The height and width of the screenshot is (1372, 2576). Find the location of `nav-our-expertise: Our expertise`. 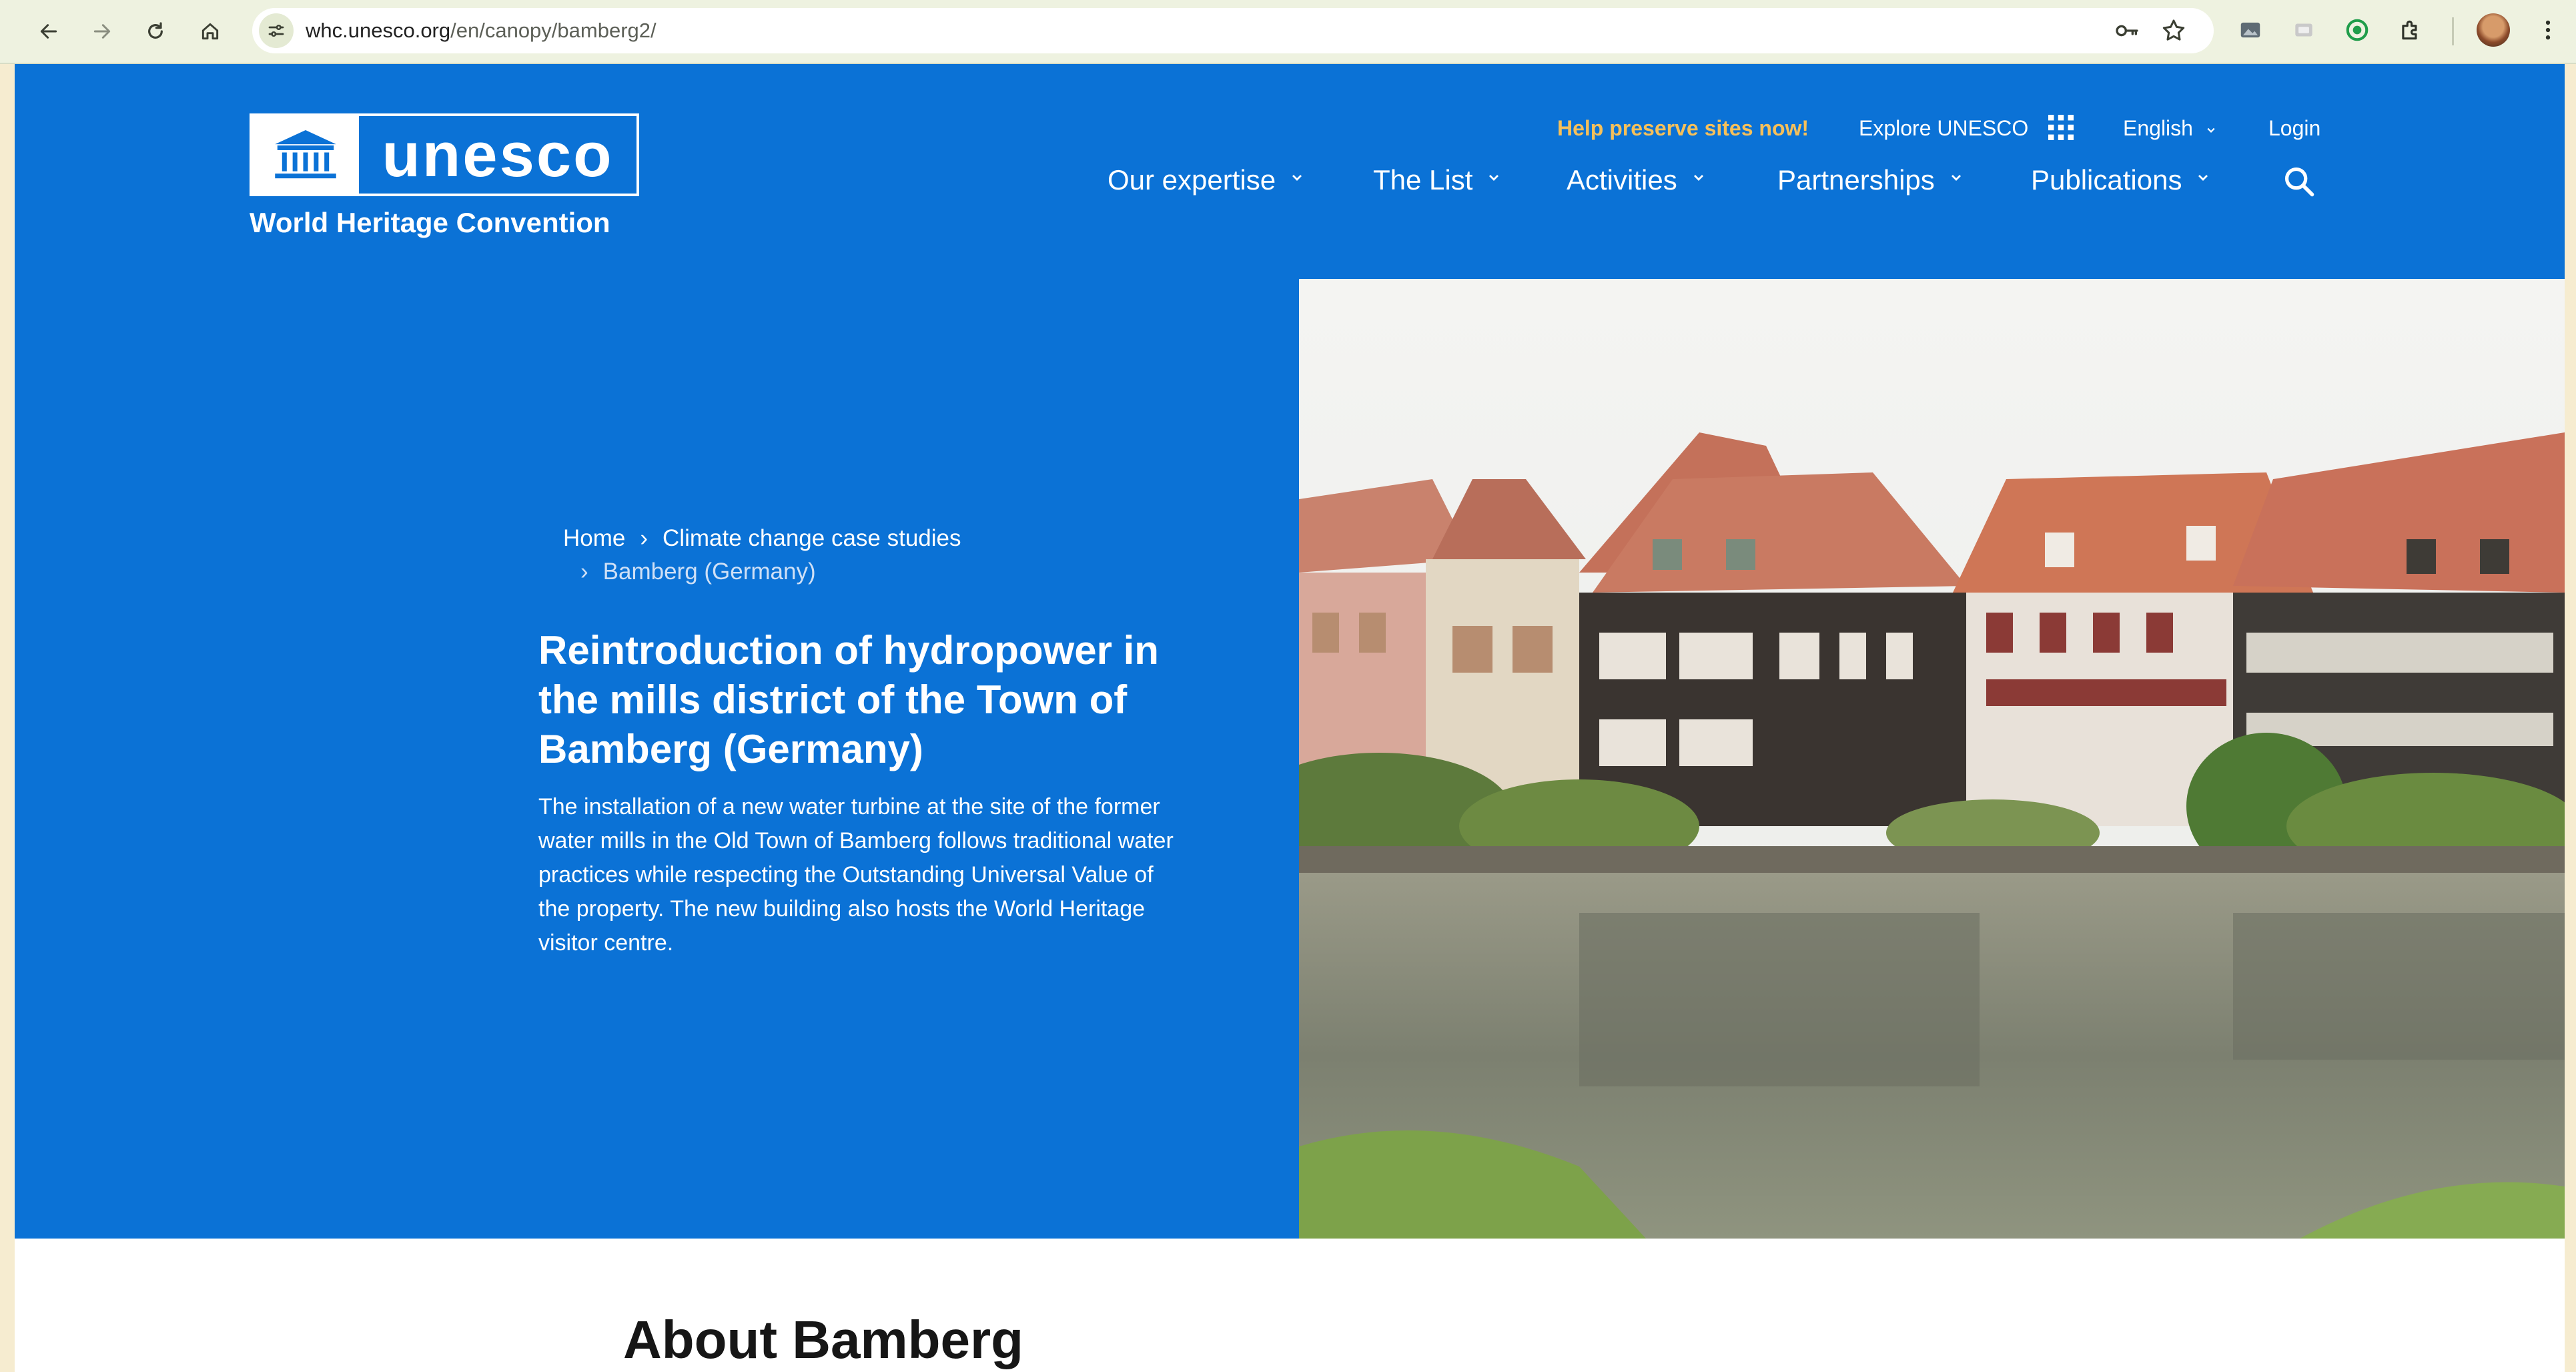

nav-our-expertise: Our expertise is located at coordinates (1206, 180).